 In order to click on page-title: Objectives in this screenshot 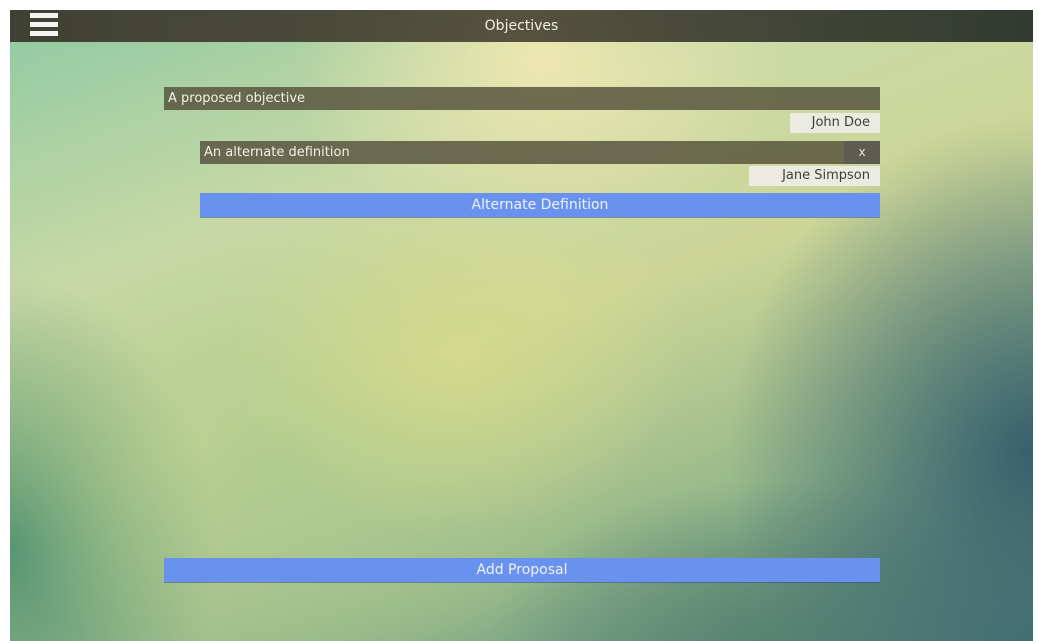, I will do `click(521, 26)`.